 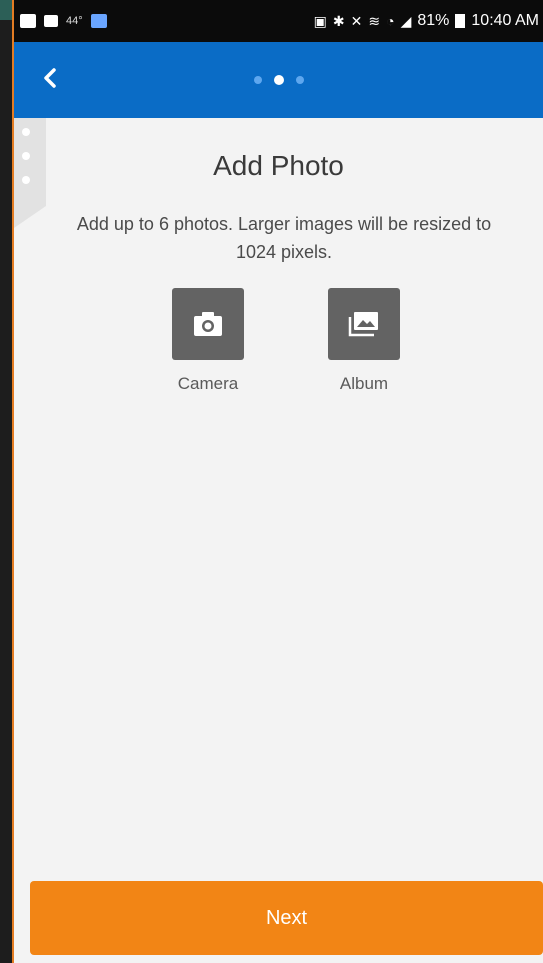 What do you see at coordinates (374, 20) in the screenshot?
I see `nfc-icon: ≋` at bounding box center [374, 20].